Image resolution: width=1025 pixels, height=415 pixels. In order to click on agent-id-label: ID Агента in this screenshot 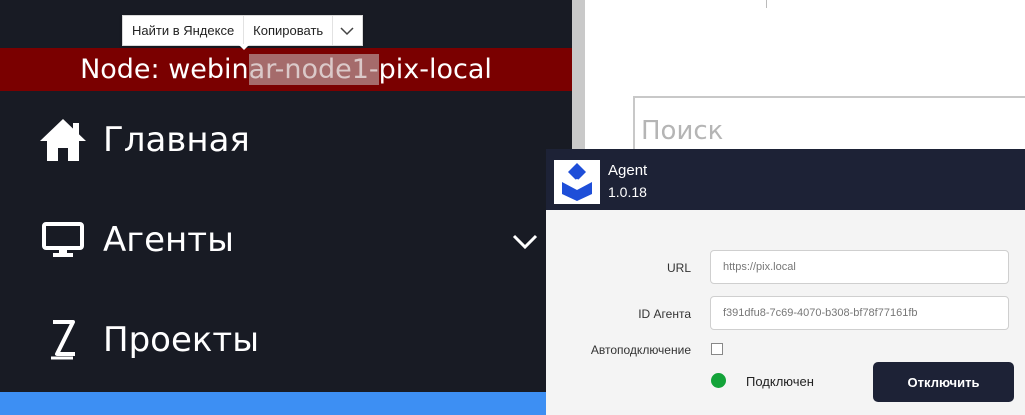, I will do `click(664, 314)`.